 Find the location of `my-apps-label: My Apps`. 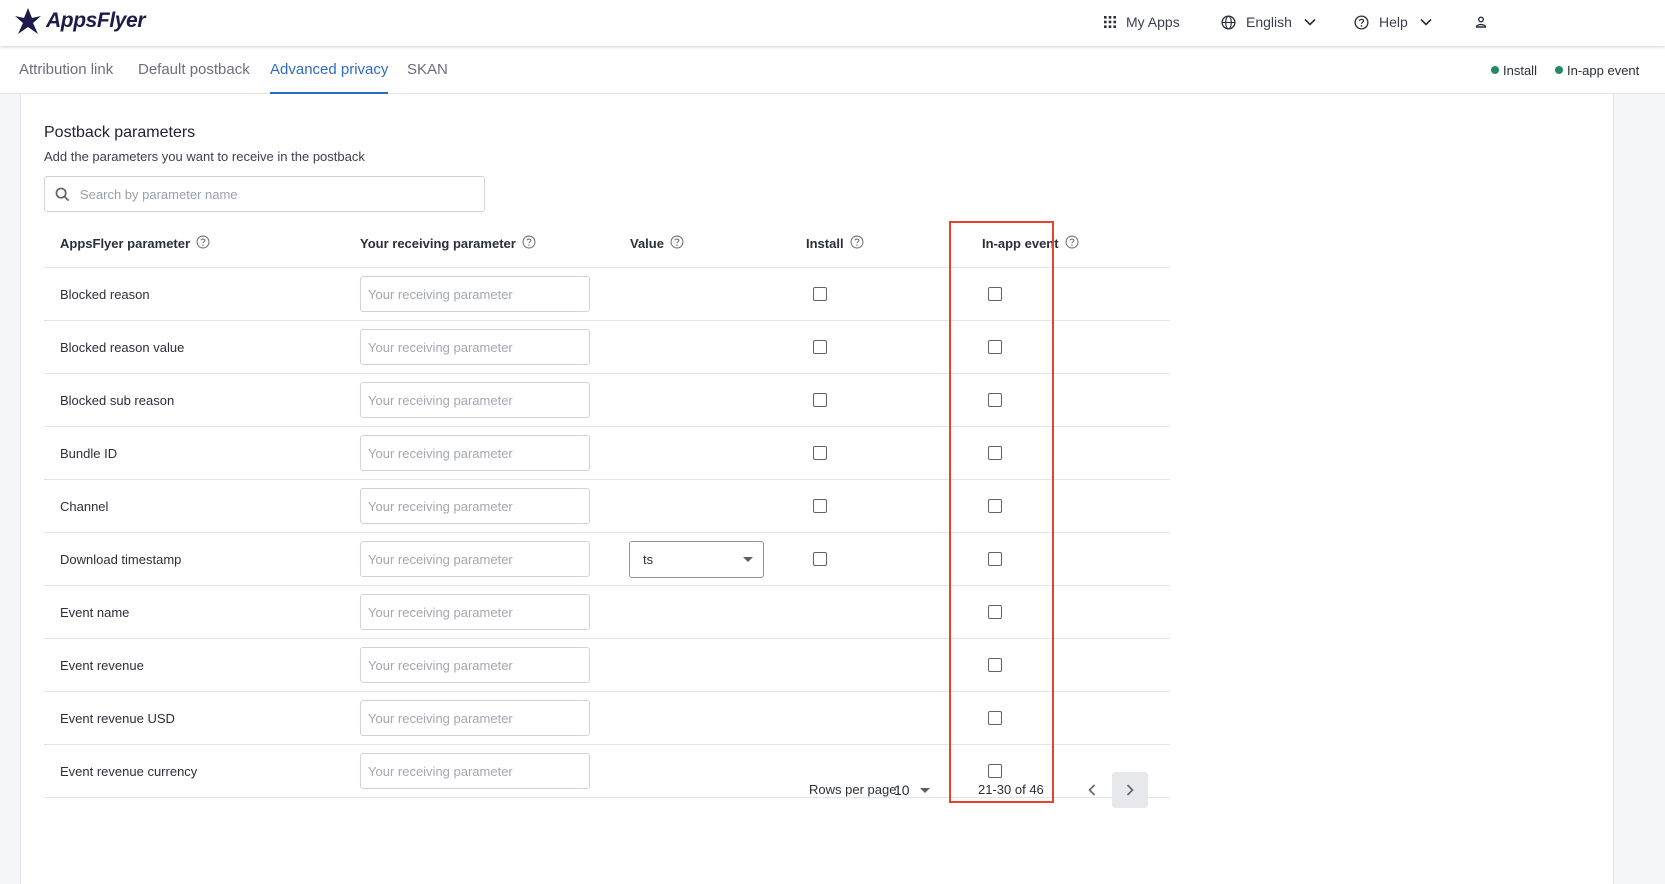

my-apps-label: My Apps is located at coordinates (1153, 22).